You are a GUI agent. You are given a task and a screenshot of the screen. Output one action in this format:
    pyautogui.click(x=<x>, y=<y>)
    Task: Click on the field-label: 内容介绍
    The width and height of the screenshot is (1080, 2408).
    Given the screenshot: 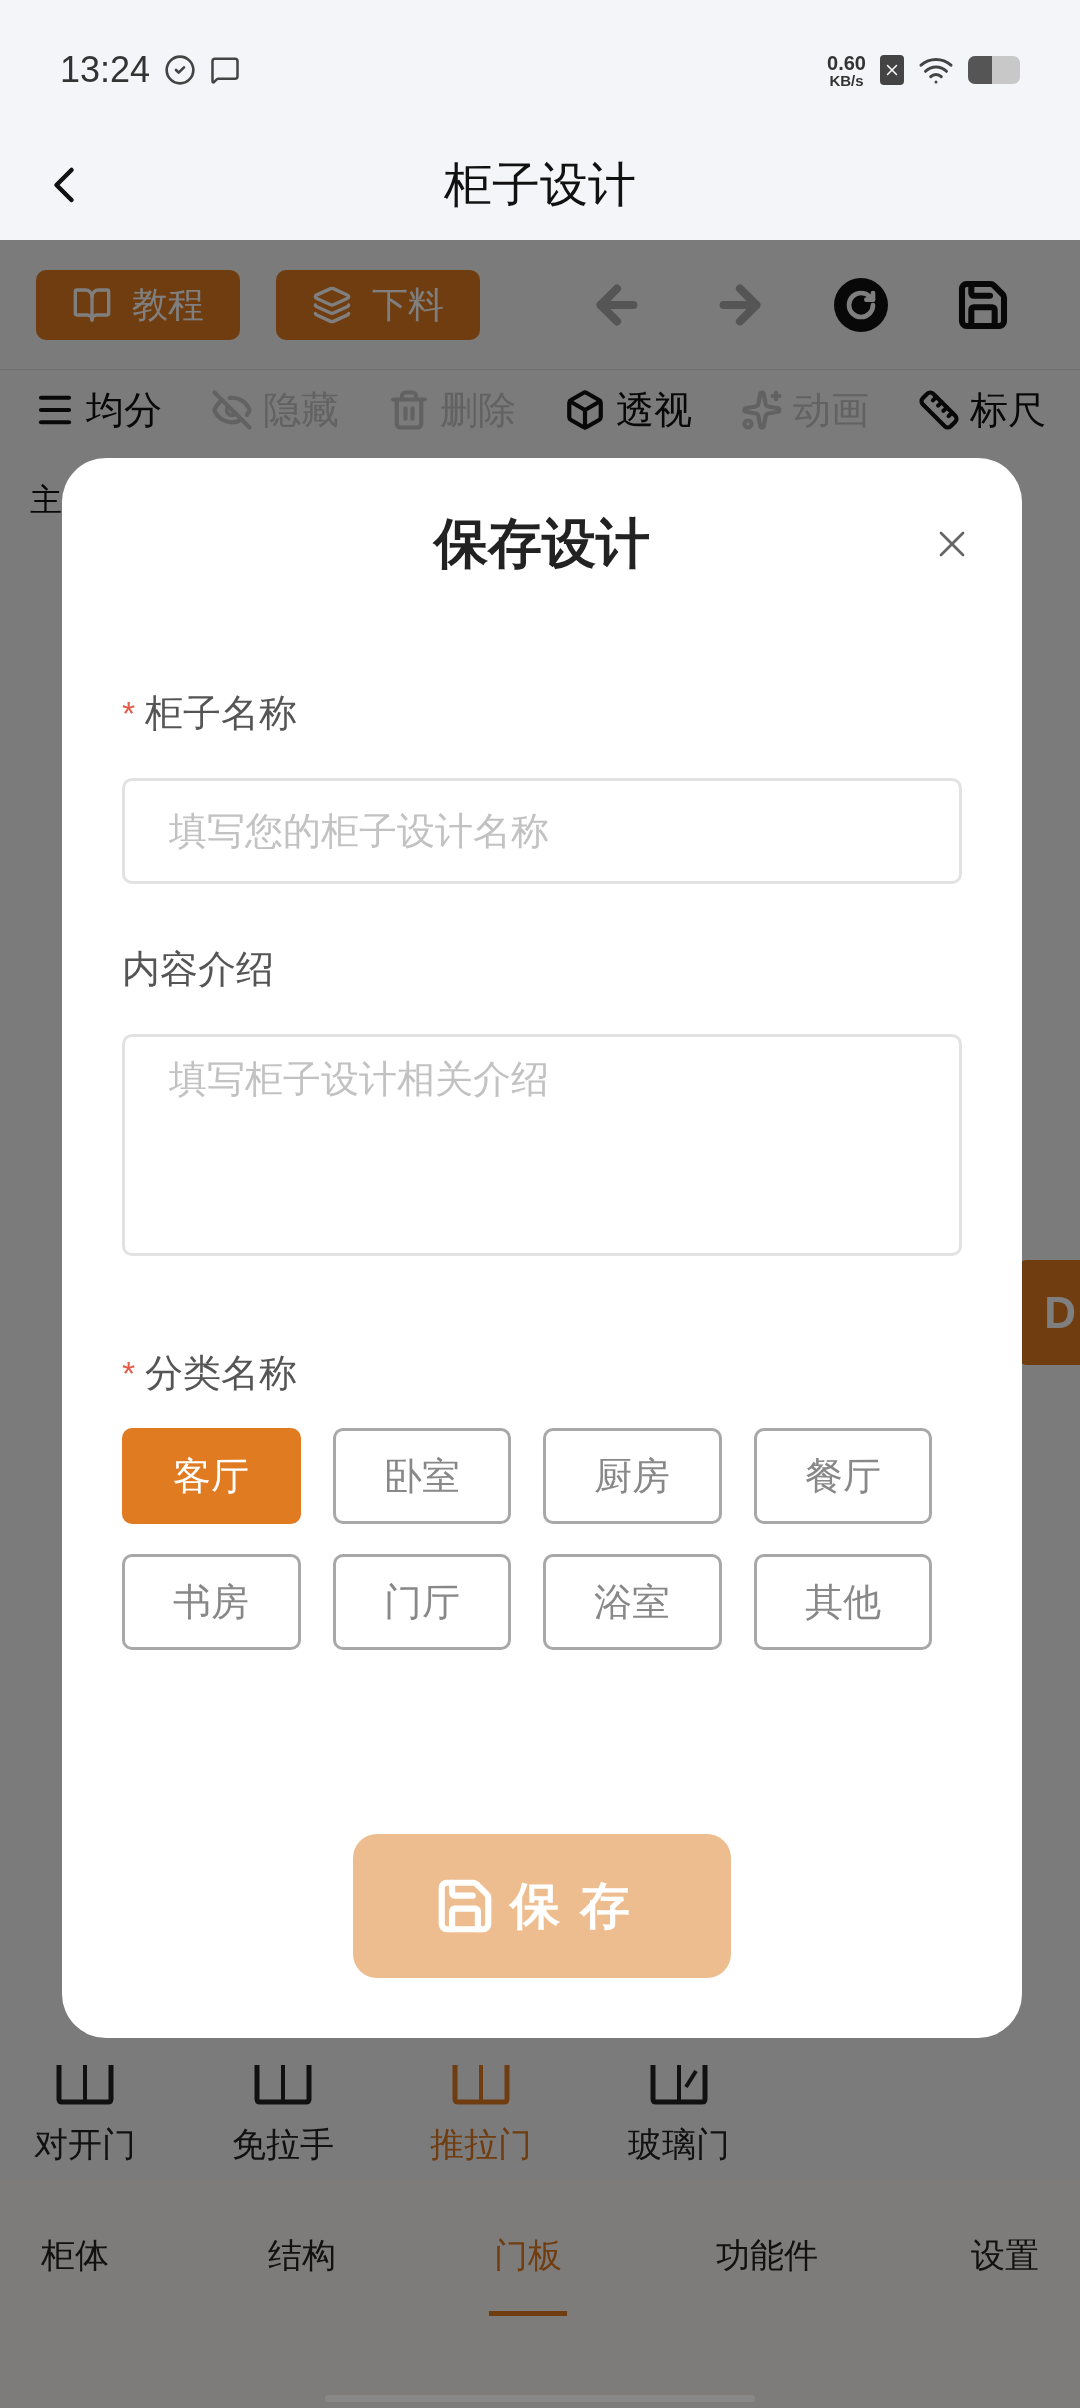 What is the action you would take?
    pyautogui.click(x=198, y=969)
    